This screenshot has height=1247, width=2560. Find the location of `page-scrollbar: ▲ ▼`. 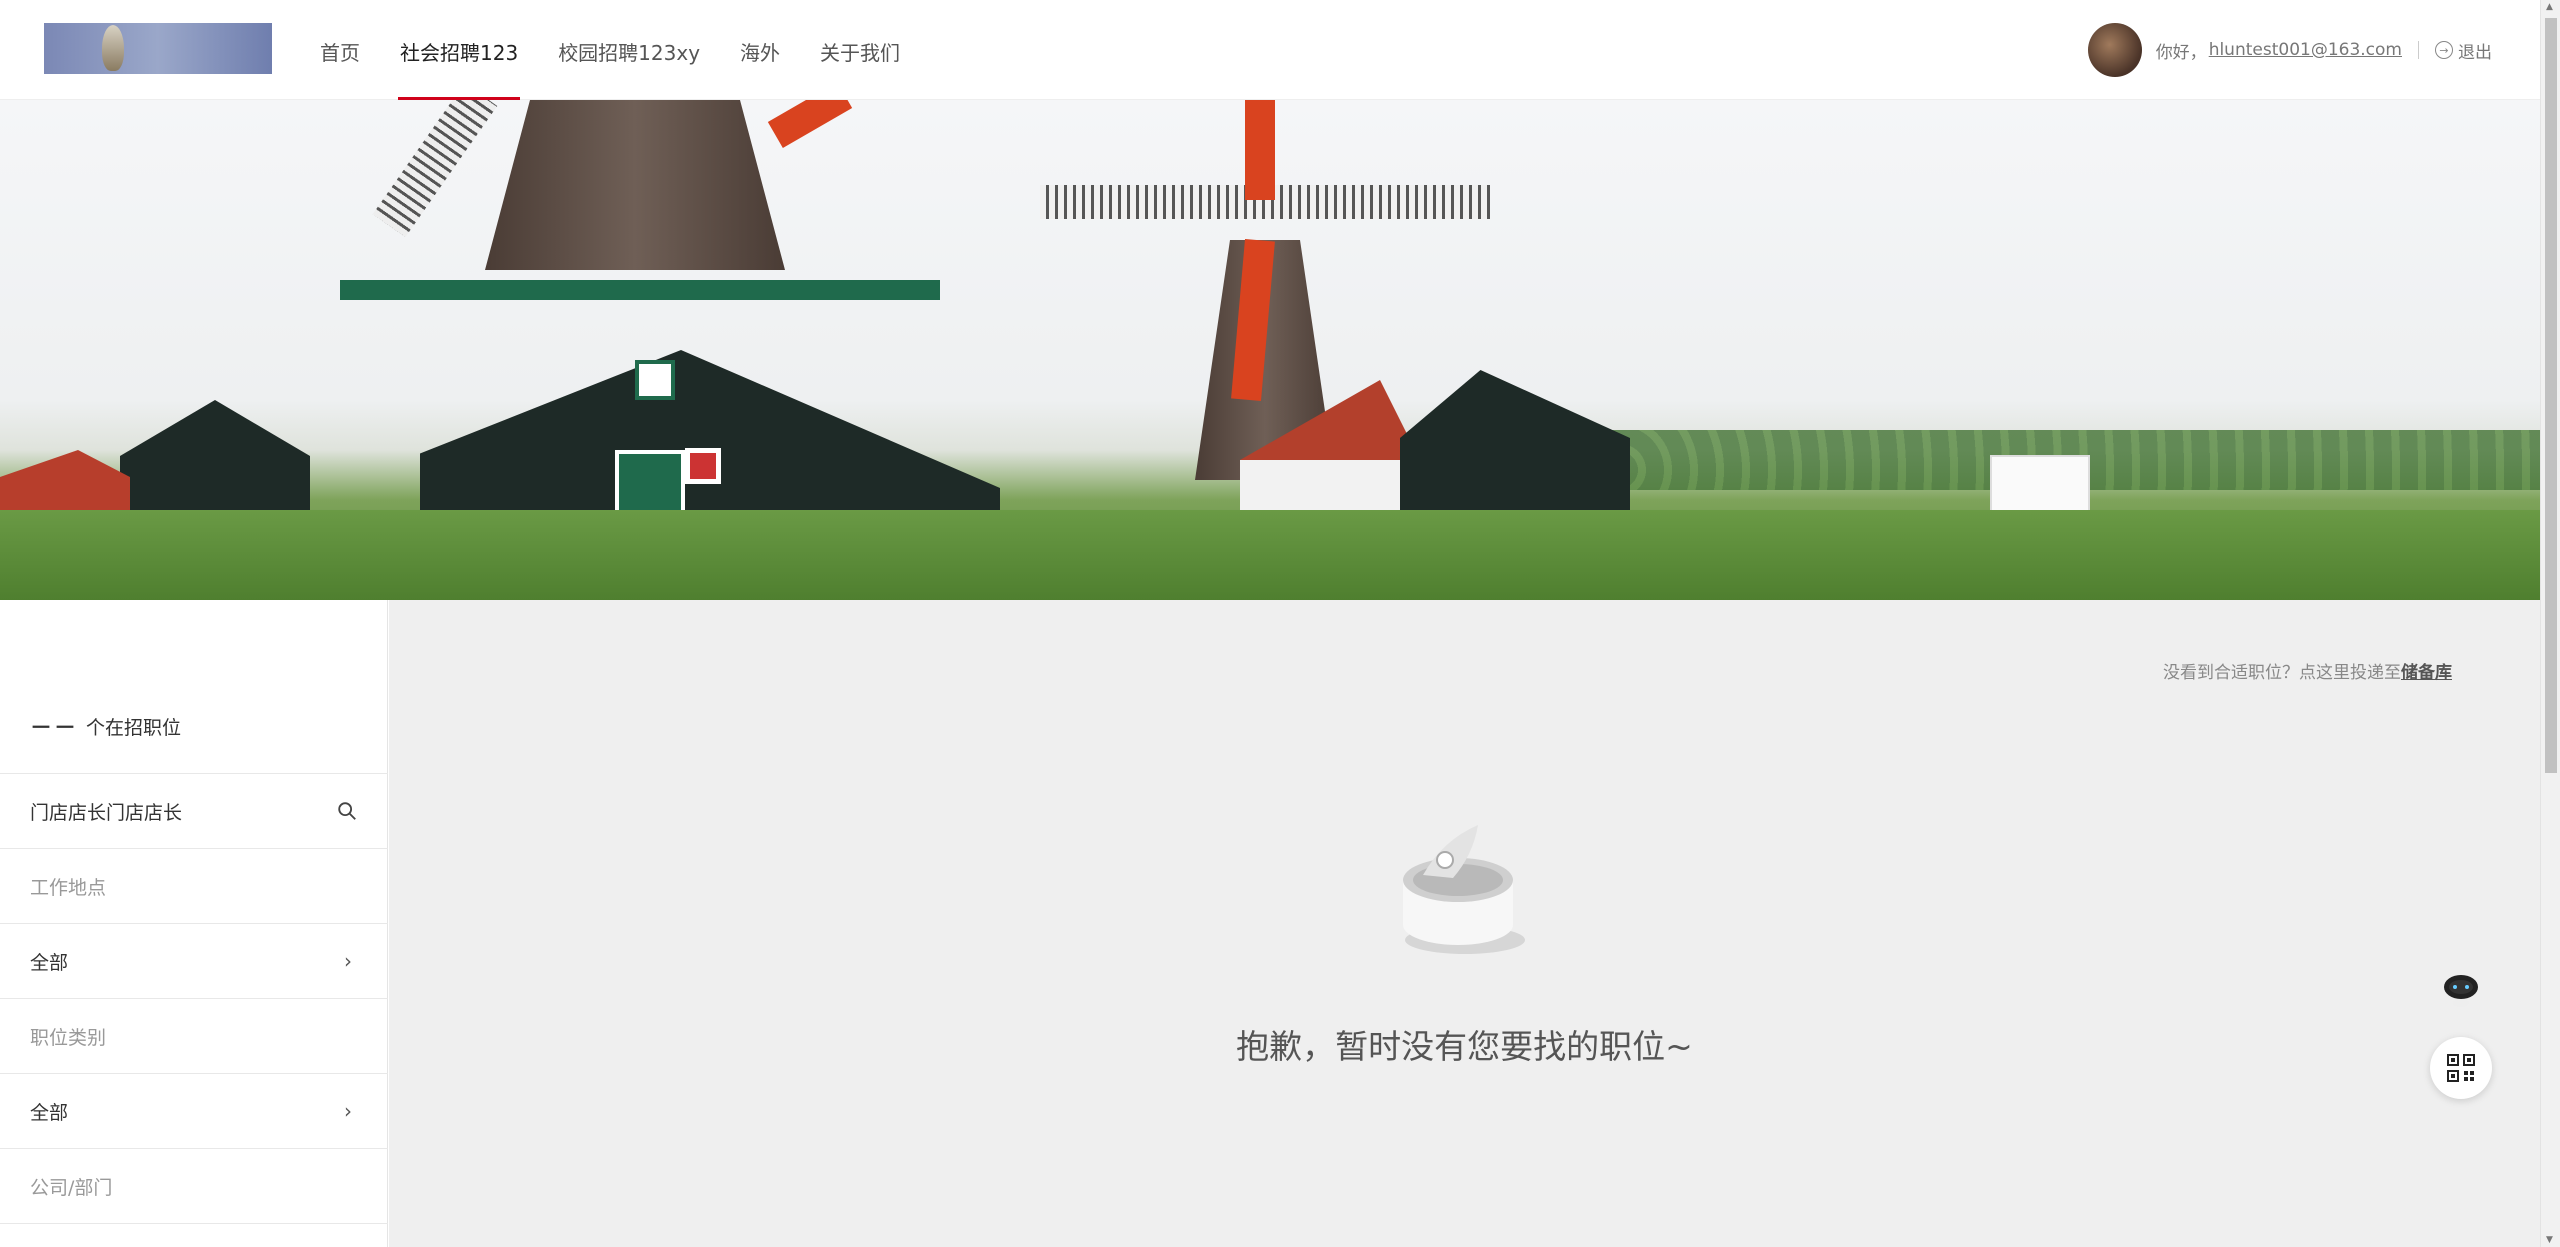

page-scrollbar: ▲ ▼ is located at coordinates (2550, 623).